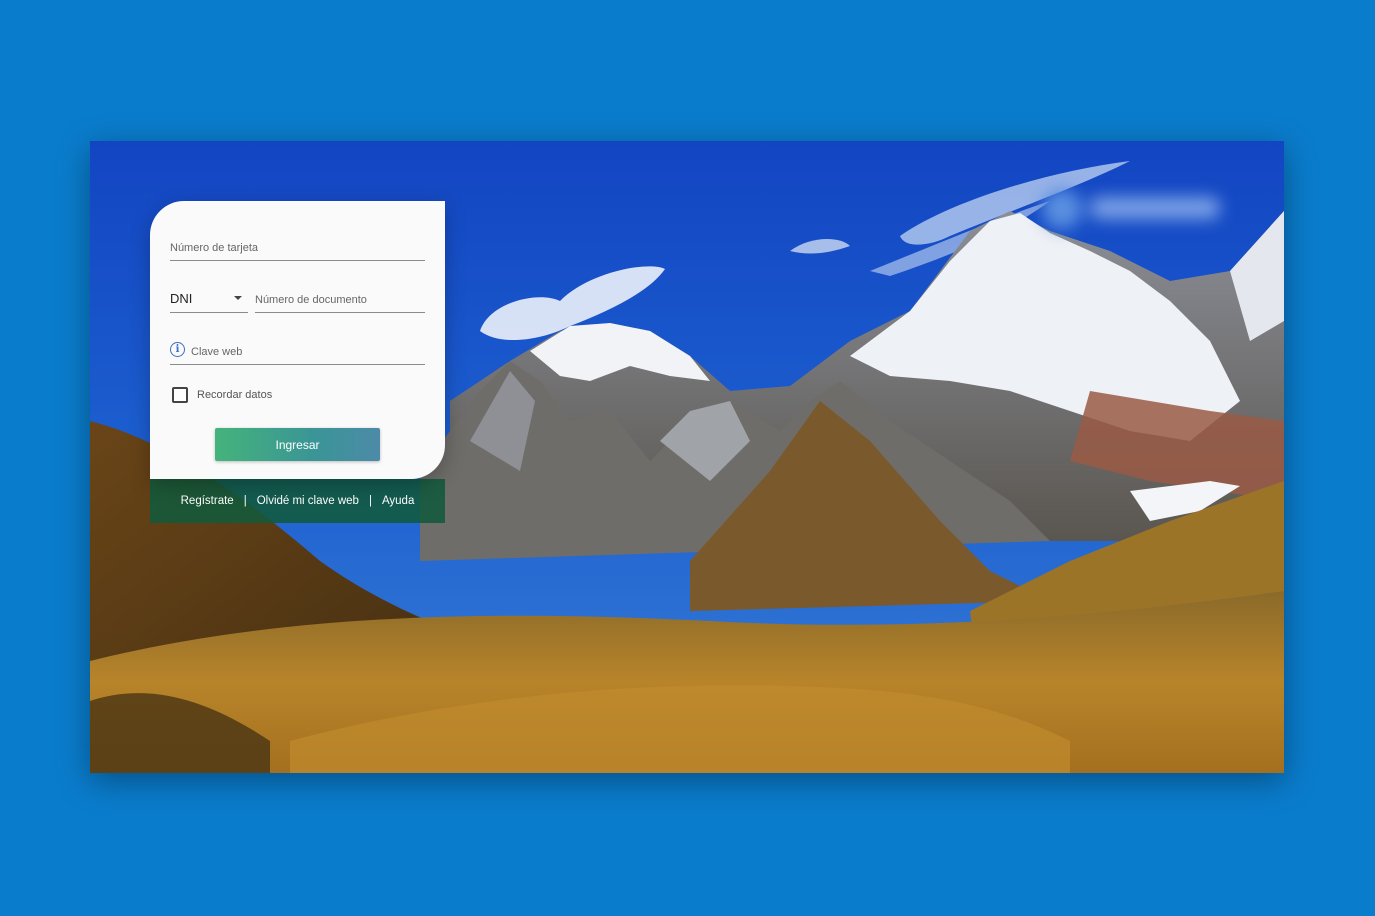  I want to click on logo-mark-icon, so click(1062, 209).